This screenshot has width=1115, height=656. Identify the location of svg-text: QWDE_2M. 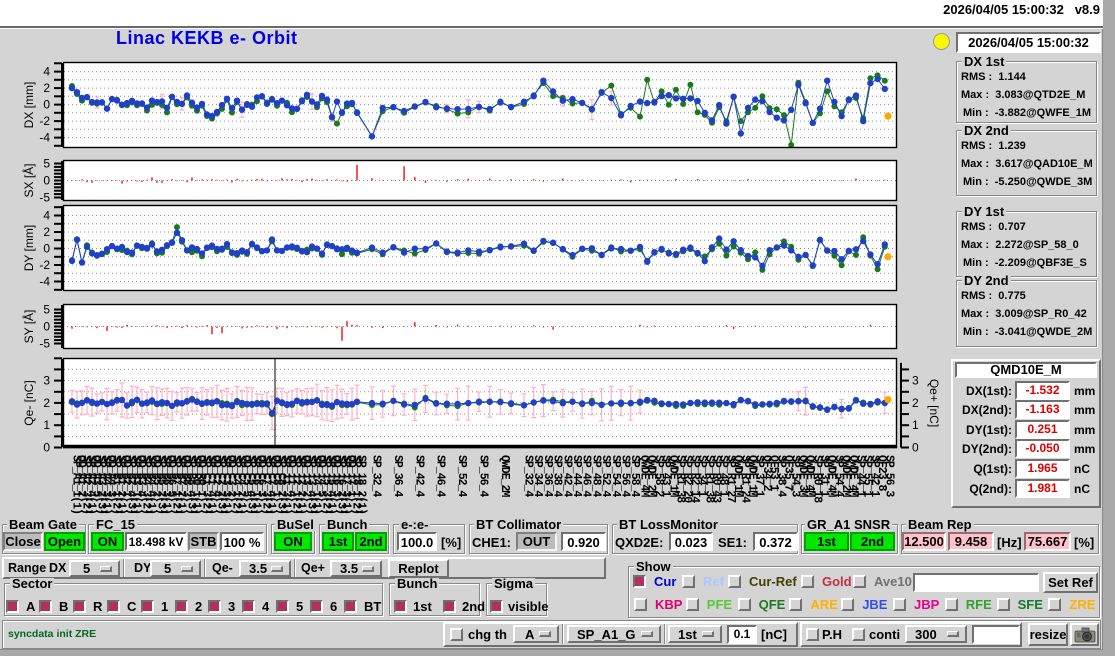
(504, 476).